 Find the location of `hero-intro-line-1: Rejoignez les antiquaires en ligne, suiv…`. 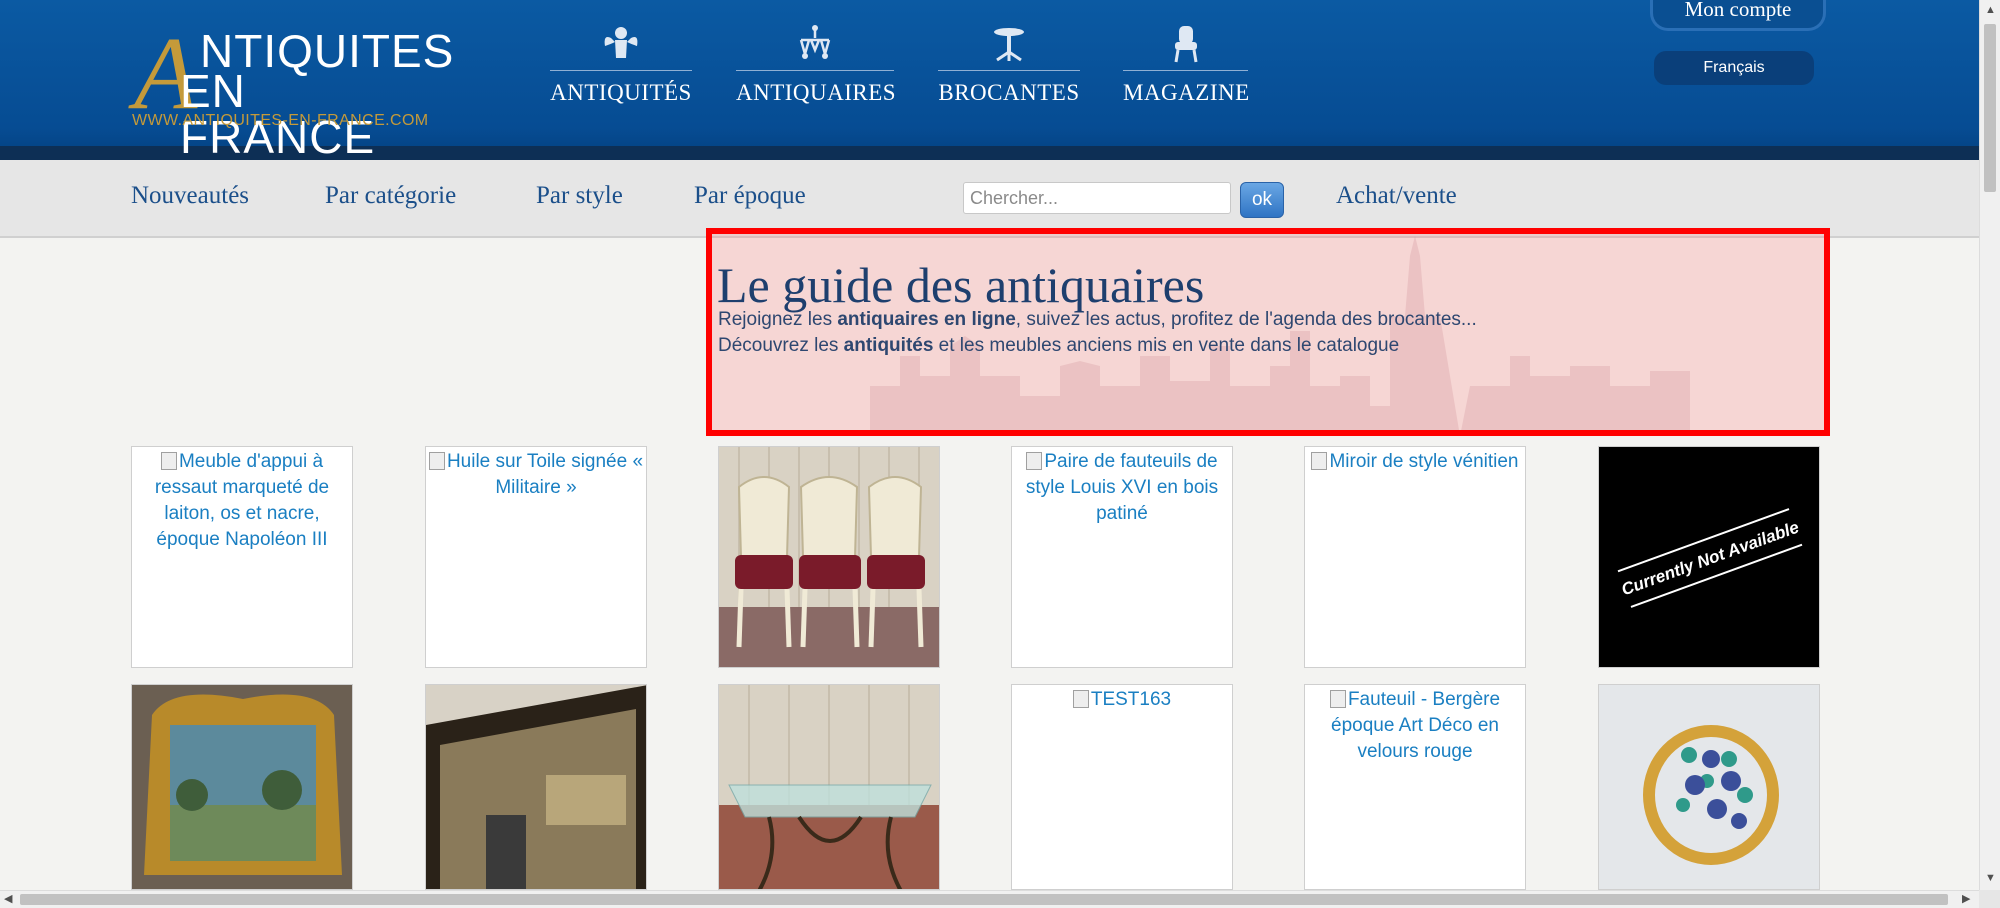

hero-intro-line-1: Rejoignez les antiquaires en ligne, suiv… is located at coordinates (1097, 319).